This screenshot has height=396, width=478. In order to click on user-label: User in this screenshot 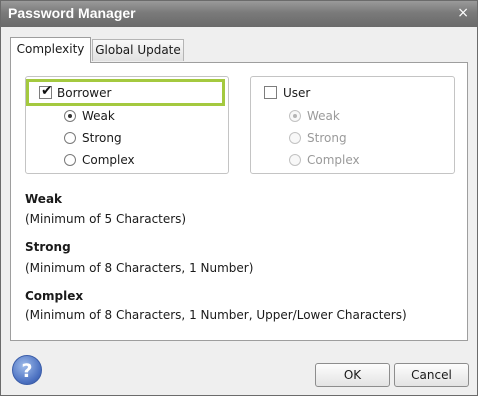, I will do `click(297, 93)`.